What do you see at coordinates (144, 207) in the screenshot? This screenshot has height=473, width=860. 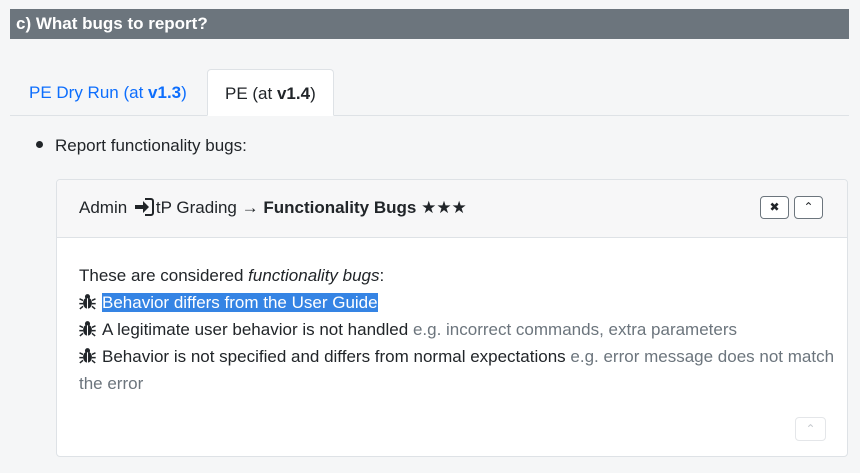 I see `sign-in-icon` at bounding box center [144, 207].